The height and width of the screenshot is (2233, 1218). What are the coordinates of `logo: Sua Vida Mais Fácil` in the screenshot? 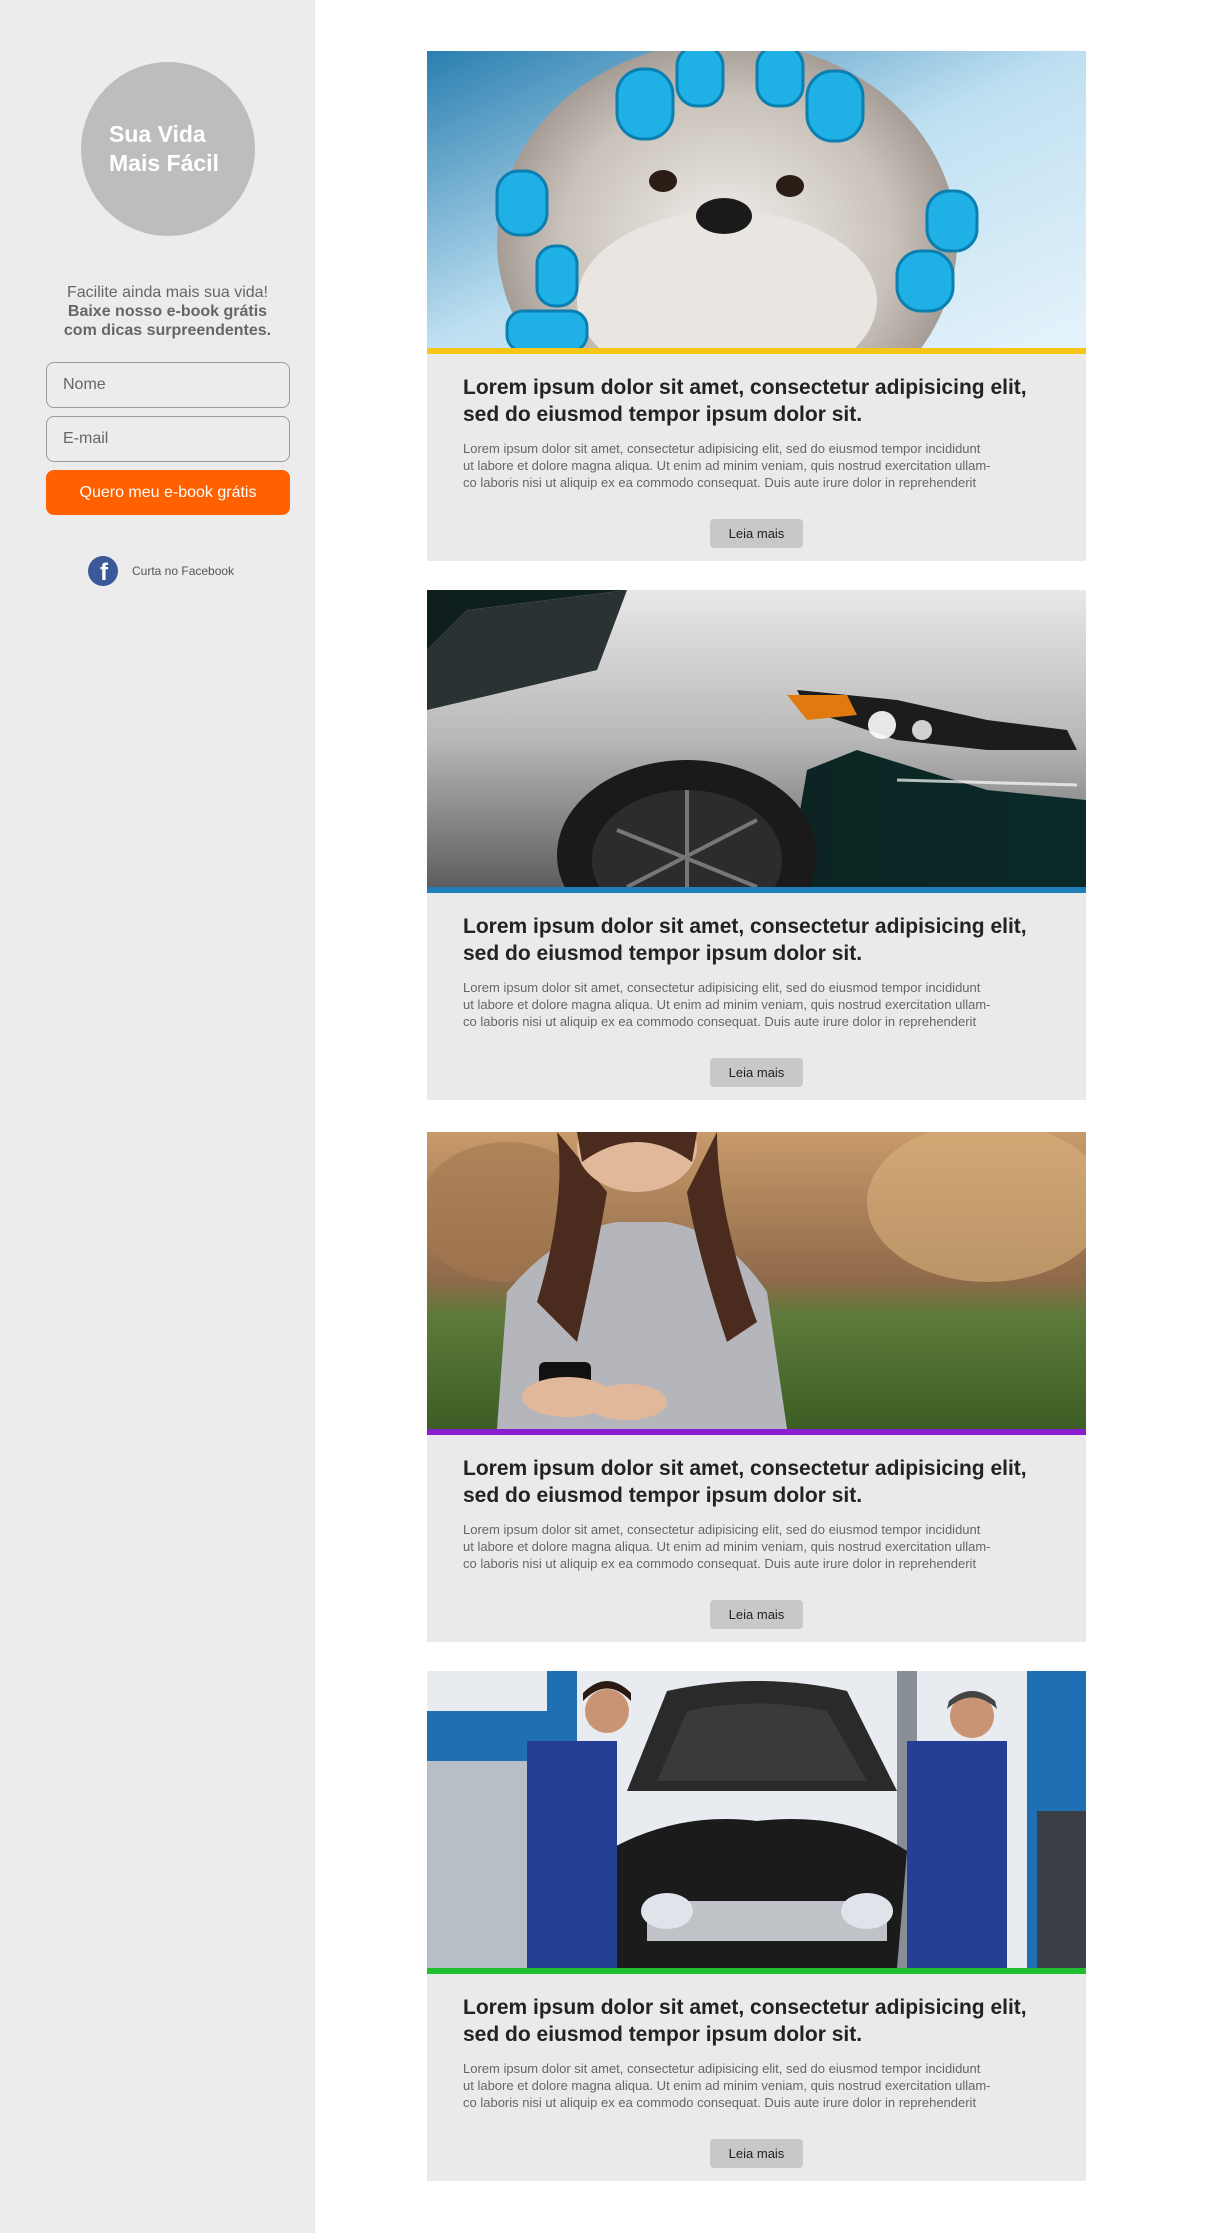 It's located at (168, 149).